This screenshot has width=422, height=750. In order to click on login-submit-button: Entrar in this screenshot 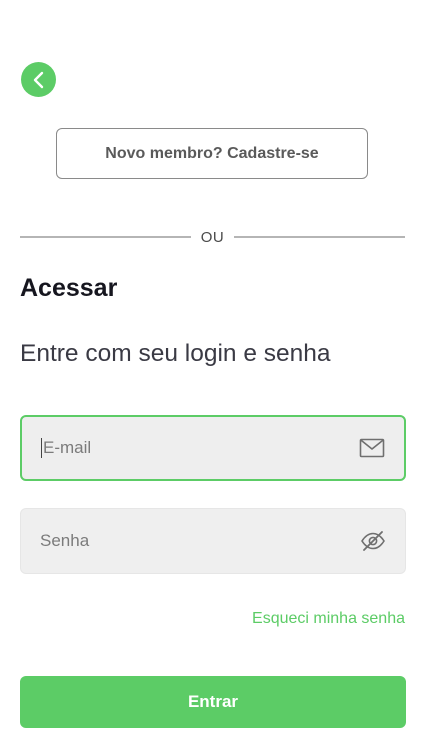, I will do `click(213, 702)`.